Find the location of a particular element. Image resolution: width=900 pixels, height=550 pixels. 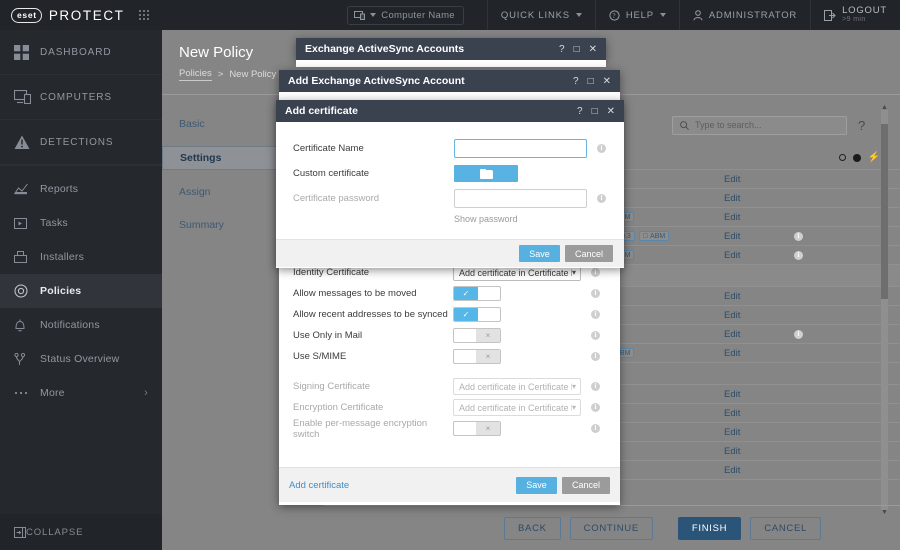

administrator-menu: ADMINISTRATOR is located at coordinates (744, 15).